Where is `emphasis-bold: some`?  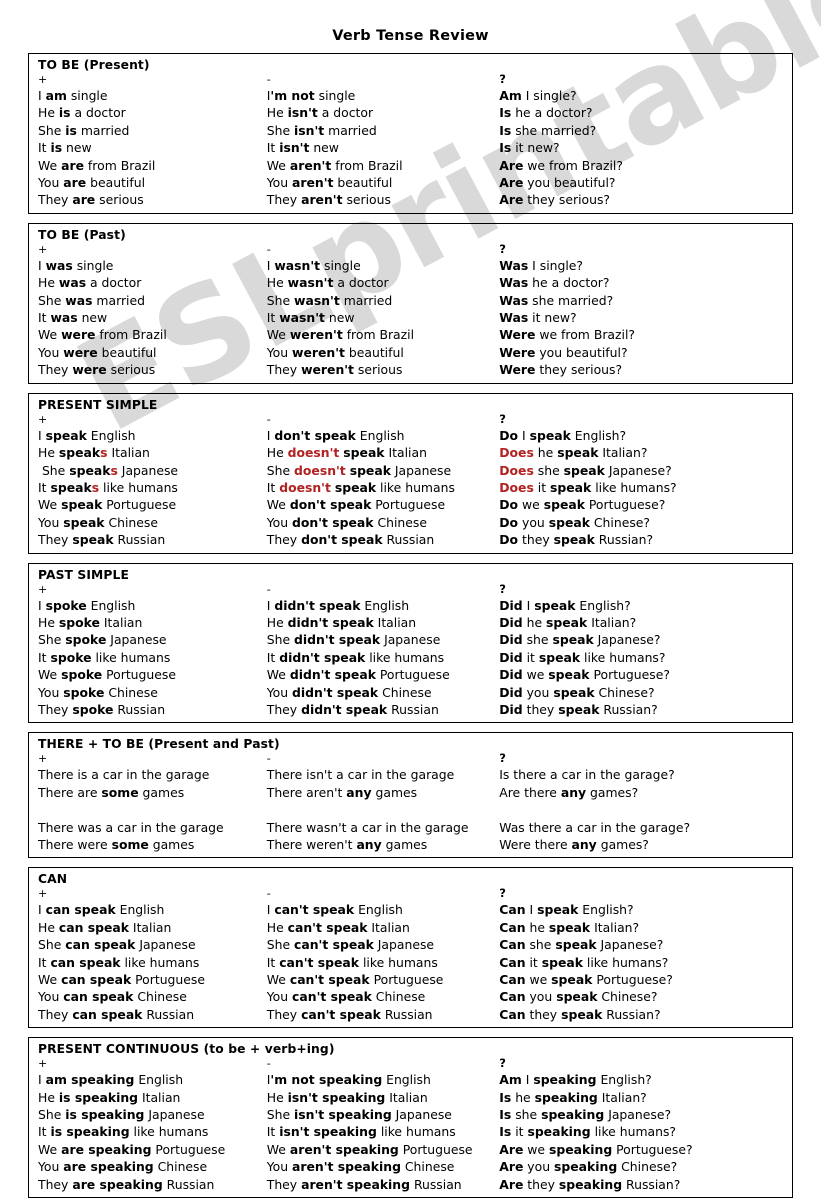 emphasis-bold: some is located at coordinates (120, 792).